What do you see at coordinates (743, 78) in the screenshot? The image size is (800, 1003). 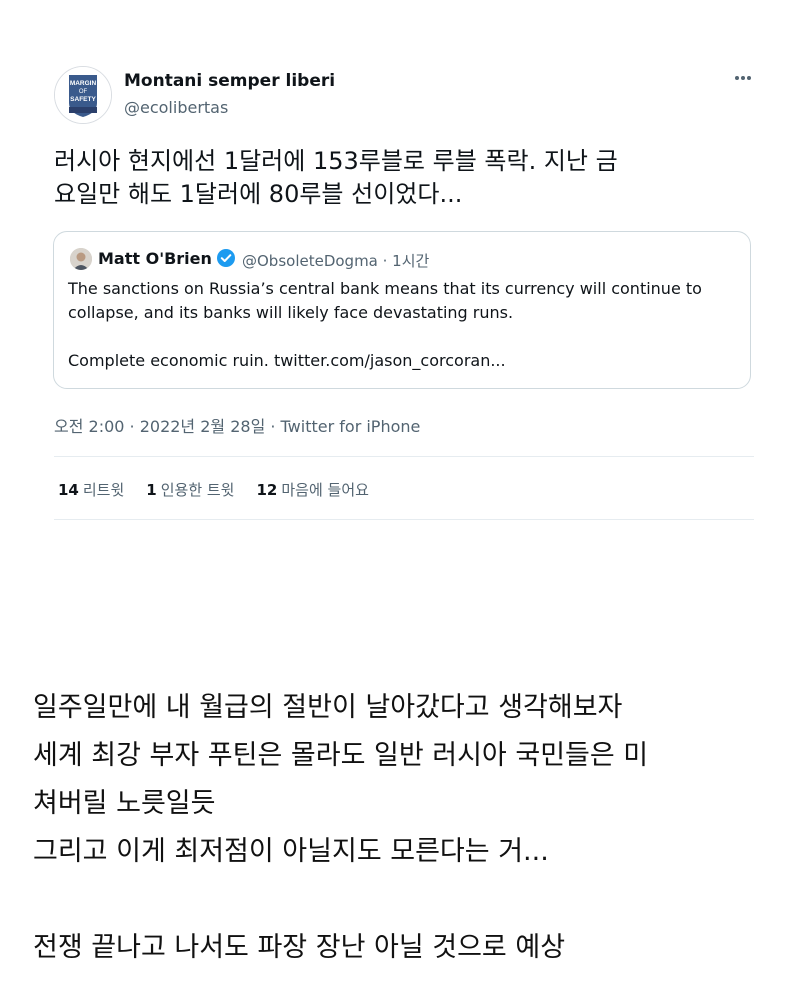 I see `more-horizontal-icon` at bounding box center [743, 78].